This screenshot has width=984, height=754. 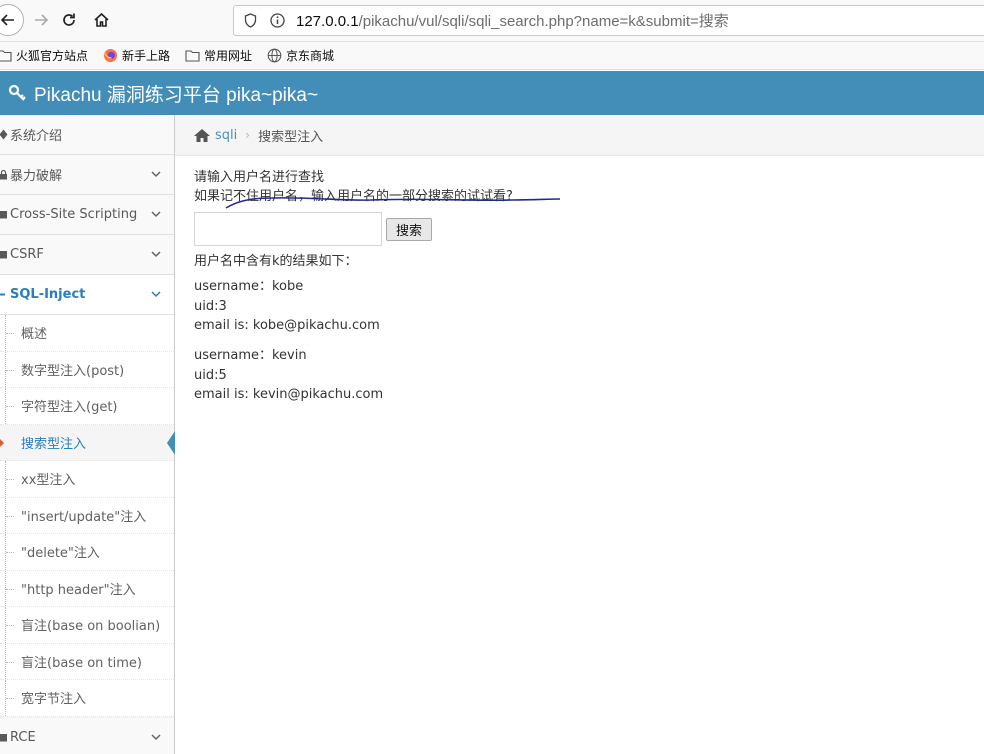 What do you see at coordinates (218, 55) in the screenshot?
I see `bookmark-common-sites: 常用网址` at bounding box center [218, 55].